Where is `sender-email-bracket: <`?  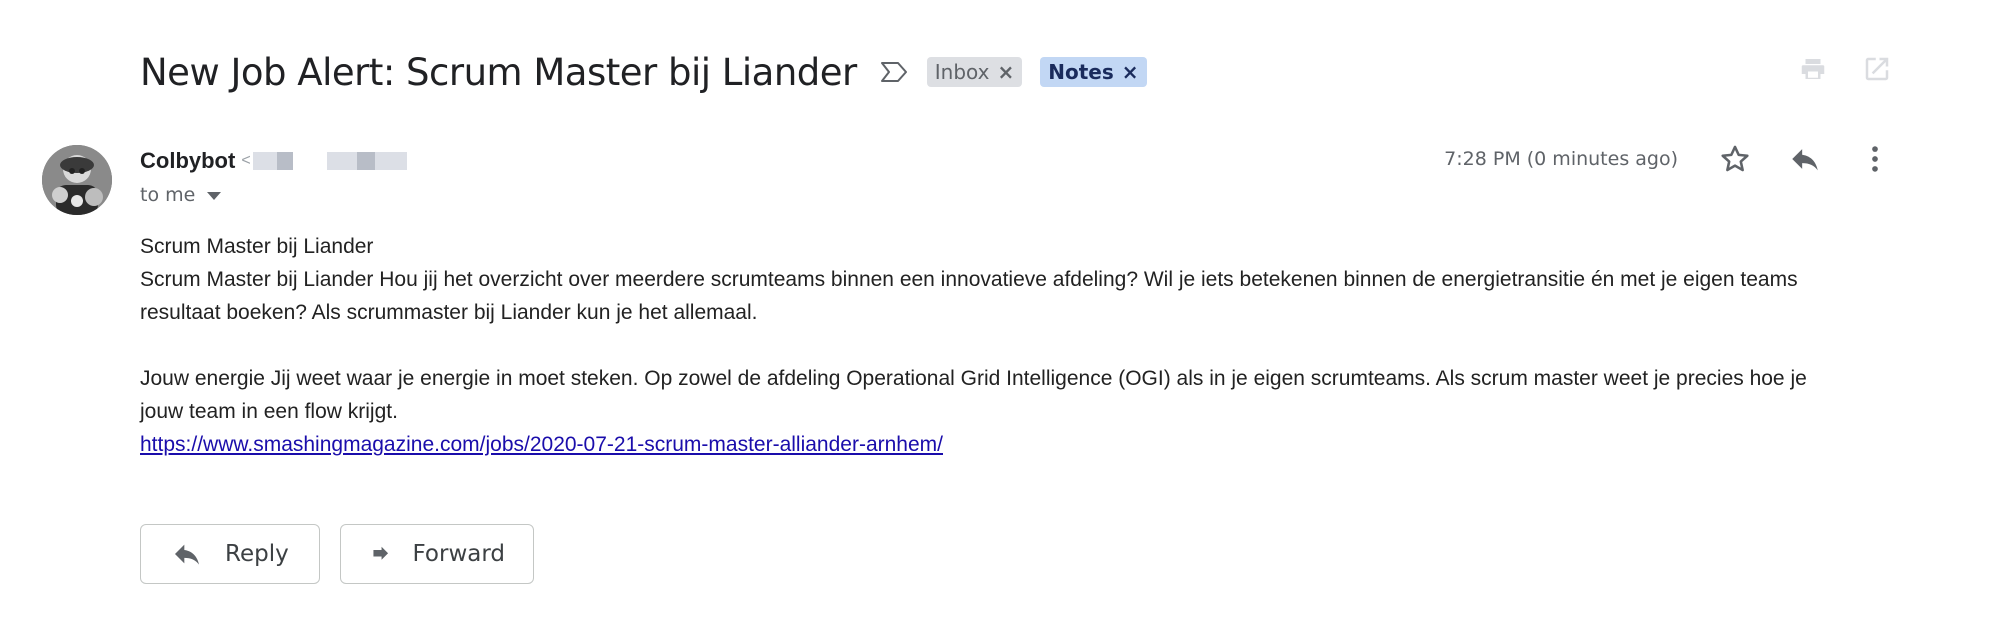 sender-email-bracket: < is located at coordinates (246, 160).